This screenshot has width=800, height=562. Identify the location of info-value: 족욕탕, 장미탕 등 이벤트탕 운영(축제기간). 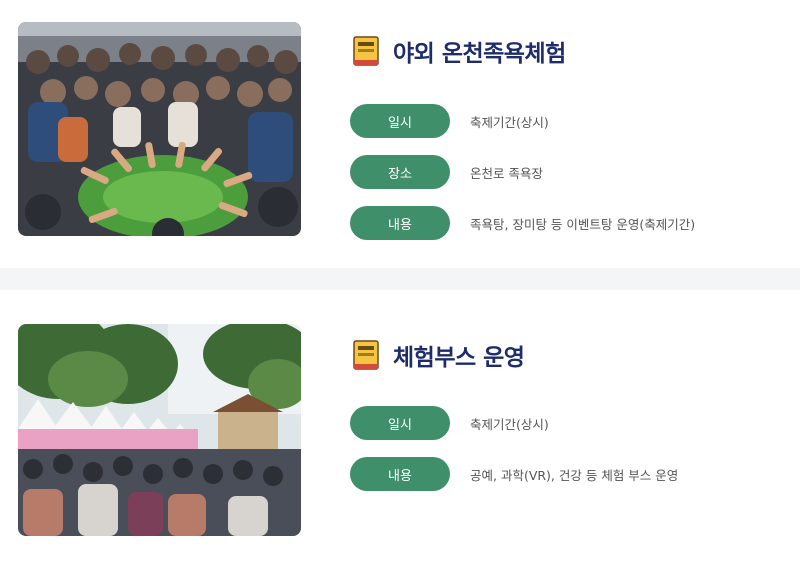
(583, 224).